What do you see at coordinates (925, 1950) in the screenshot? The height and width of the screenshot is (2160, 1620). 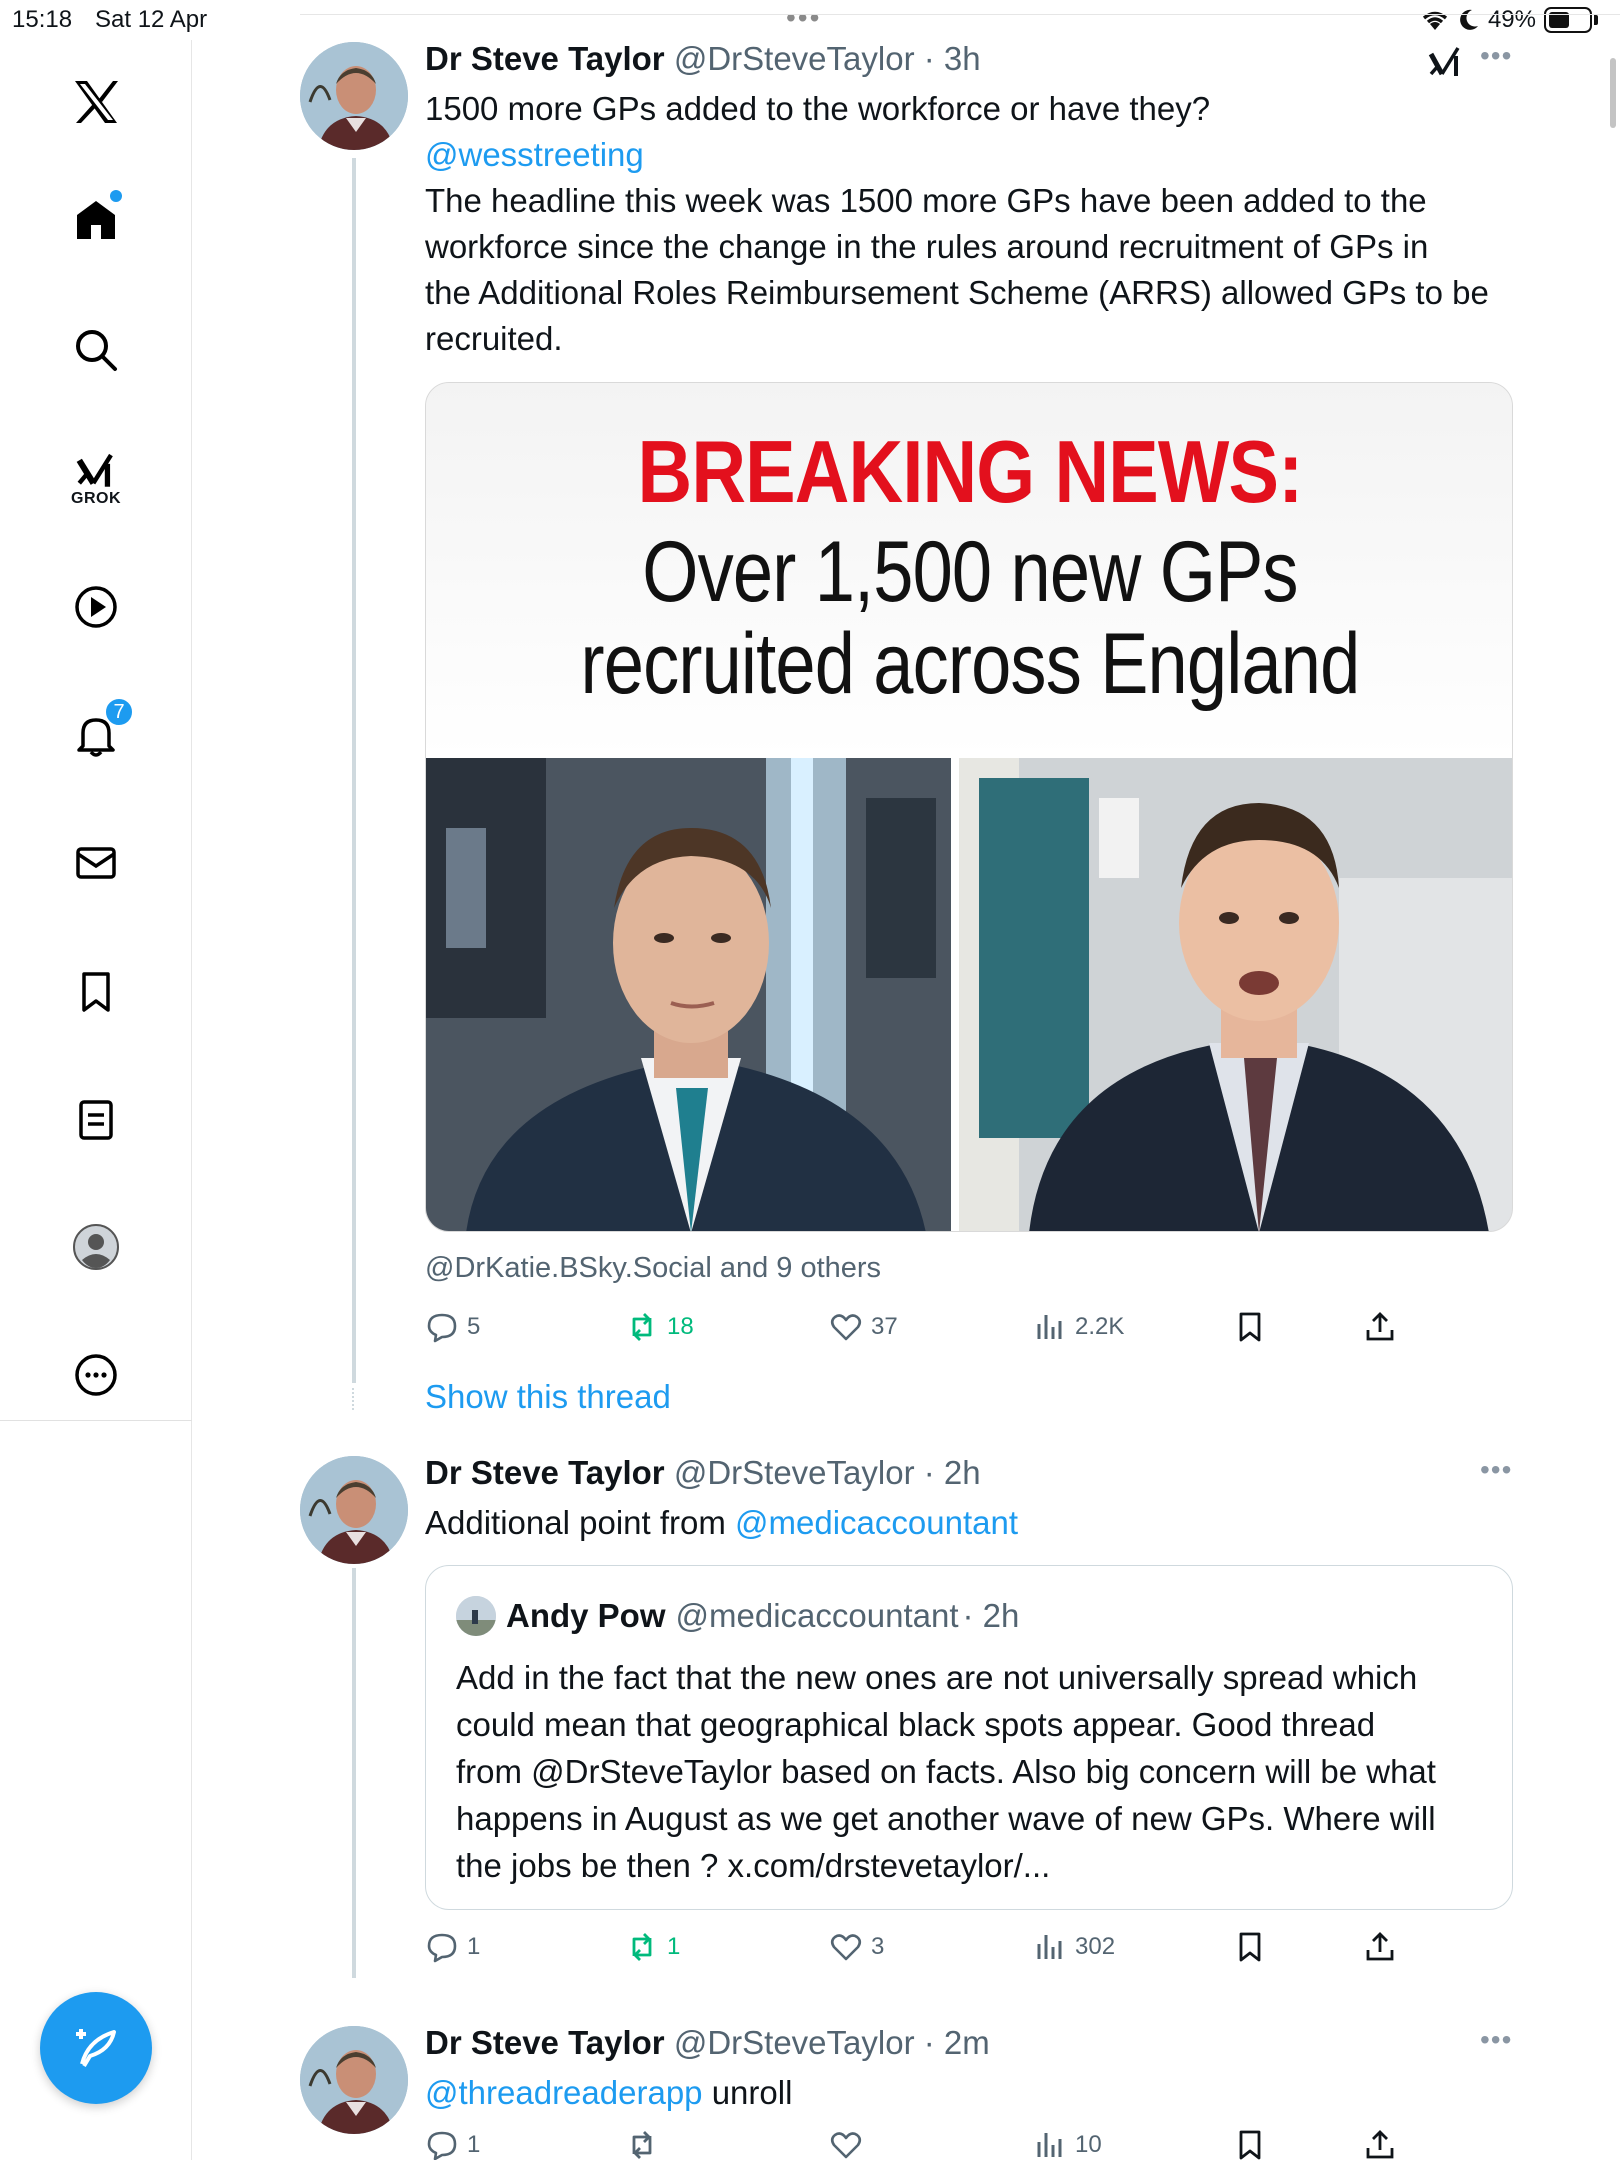 I see `tweet-actions: 1 1 3 302` at bounding box center [925, 1950].